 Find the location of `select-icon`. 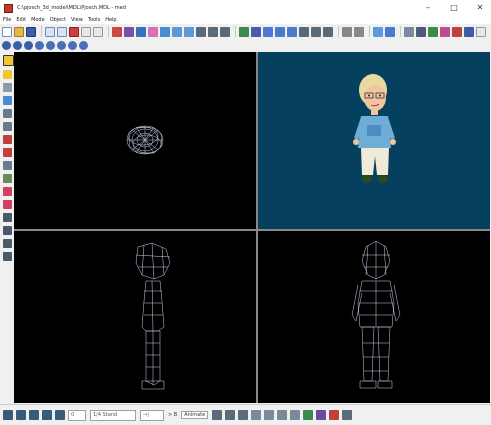

select-icon is located at coordinates (244, 31).